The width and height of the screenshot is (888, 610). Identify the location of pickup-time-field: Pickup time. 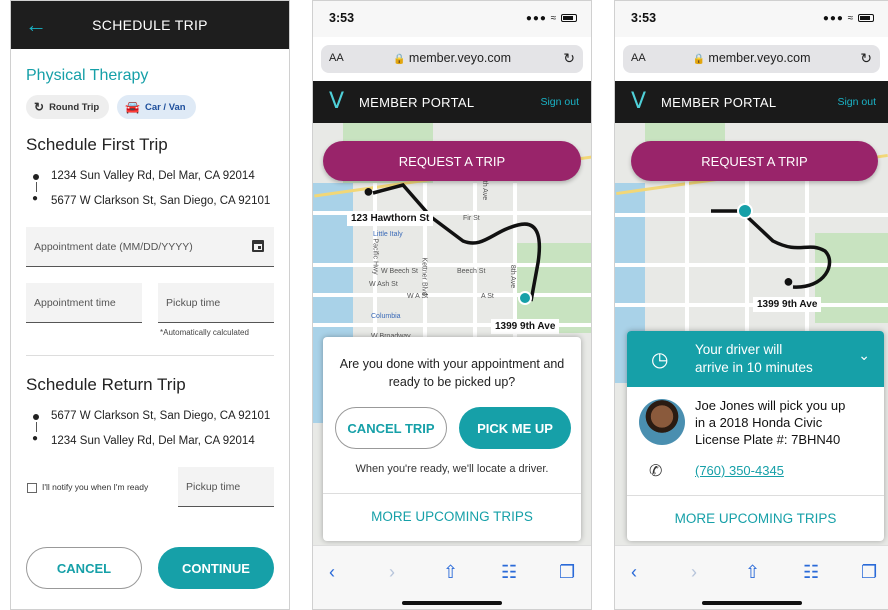
(216, 303).